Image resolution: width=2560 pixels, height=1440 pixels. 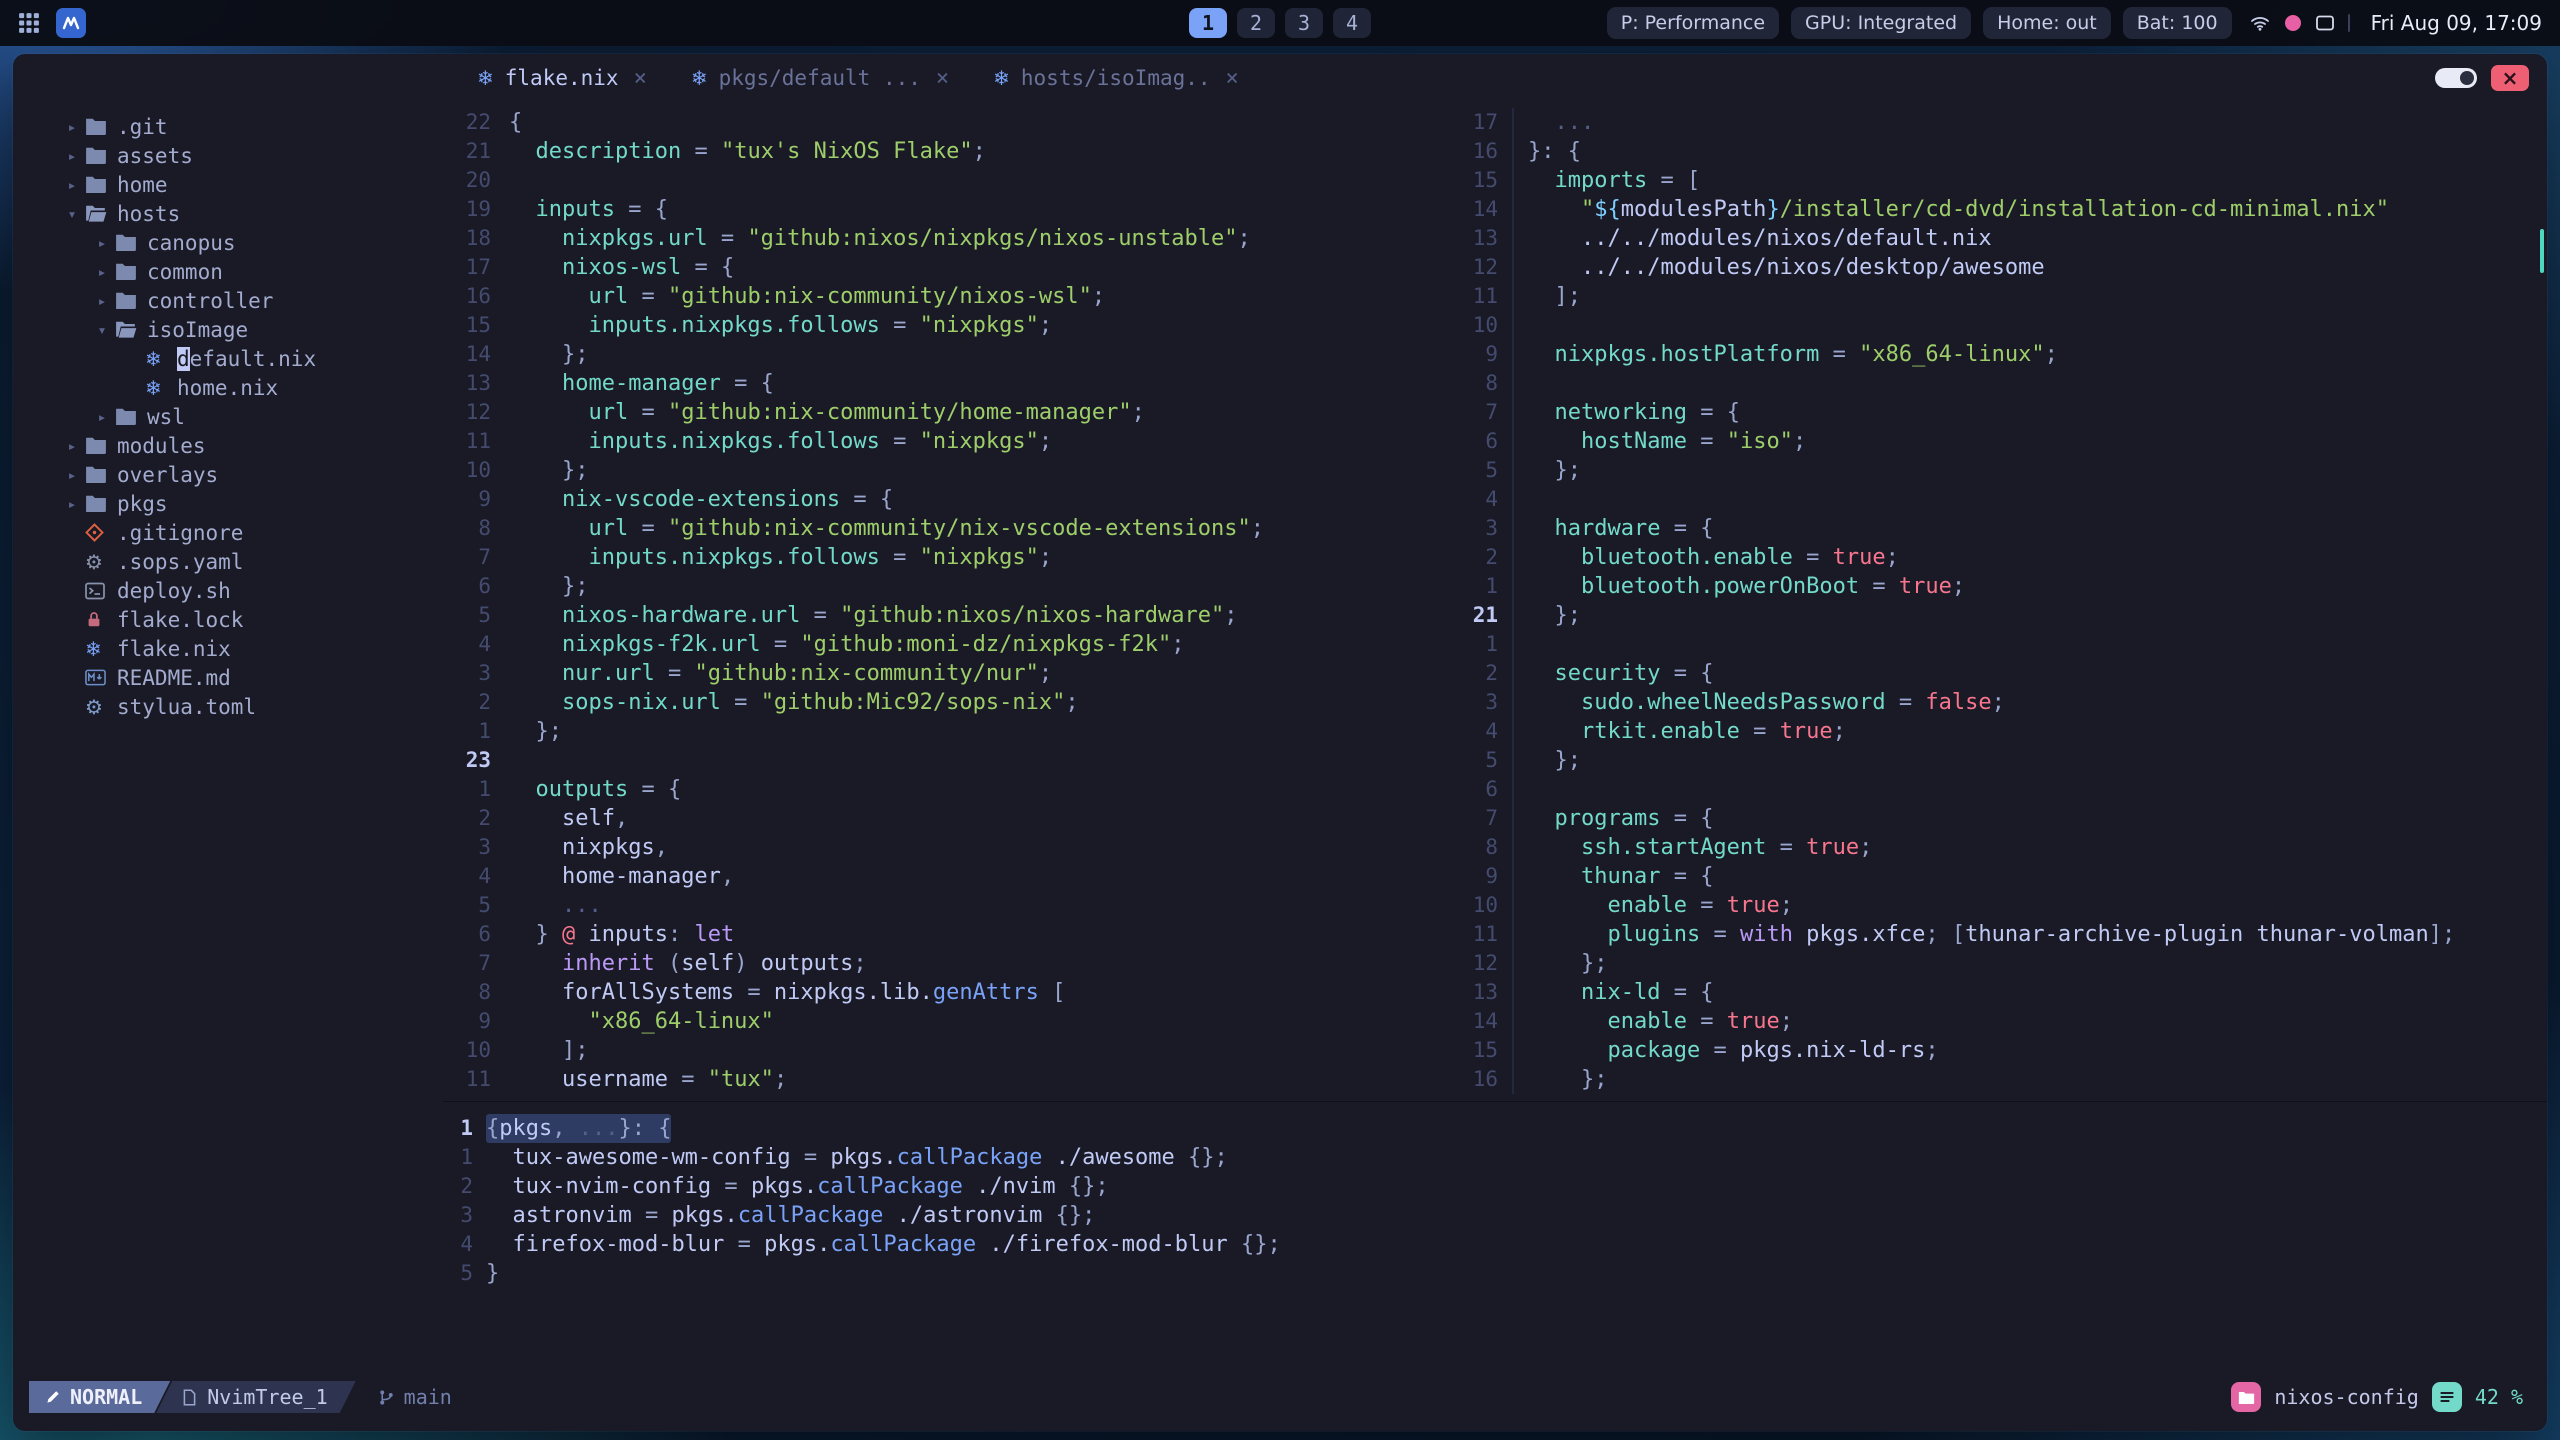 I want to click on code-line: 20, so click(x=950, y=180).